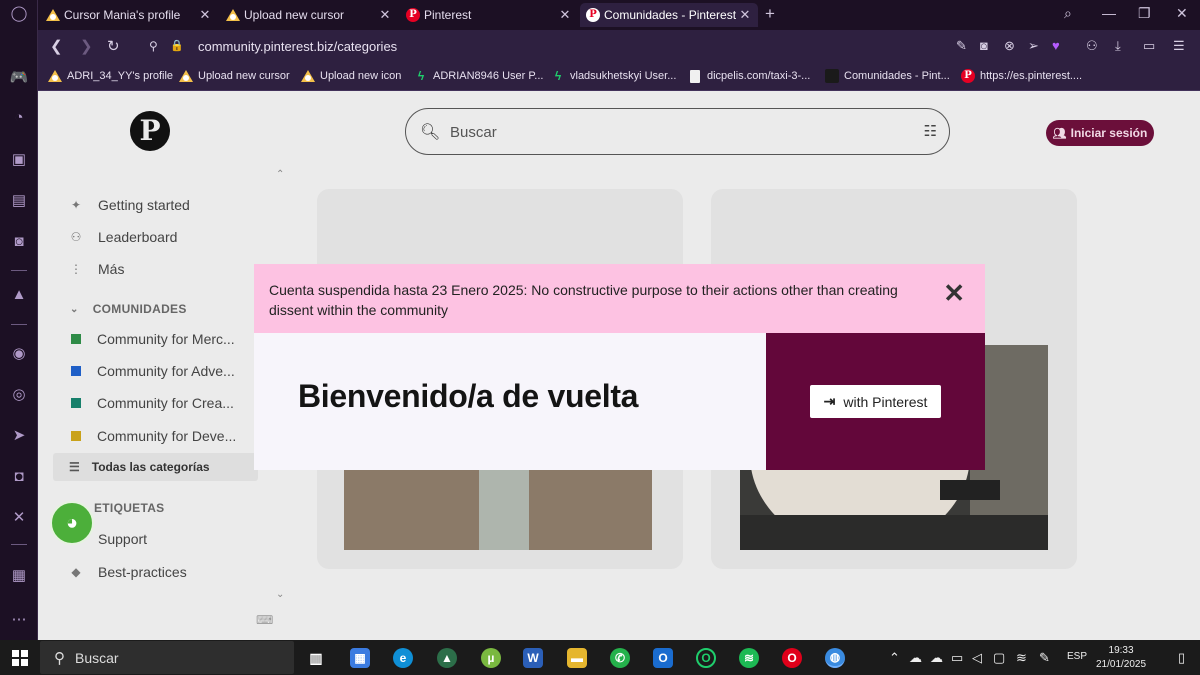 Image resolution: width=1200 pixels, height=675 pixels. Describe the element at coordinates (19, 354) in the screenshot. I see `messenger-icon: ◉` at that location.